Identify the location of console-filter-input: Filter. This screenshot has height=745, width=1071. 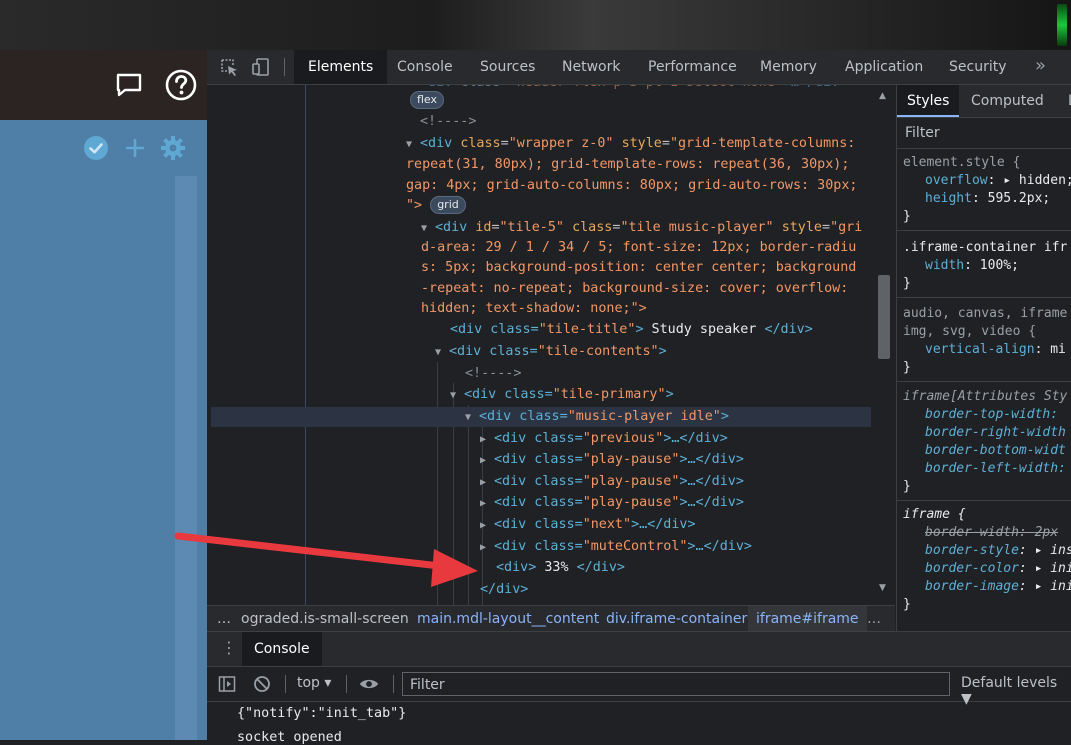
(676, 684).